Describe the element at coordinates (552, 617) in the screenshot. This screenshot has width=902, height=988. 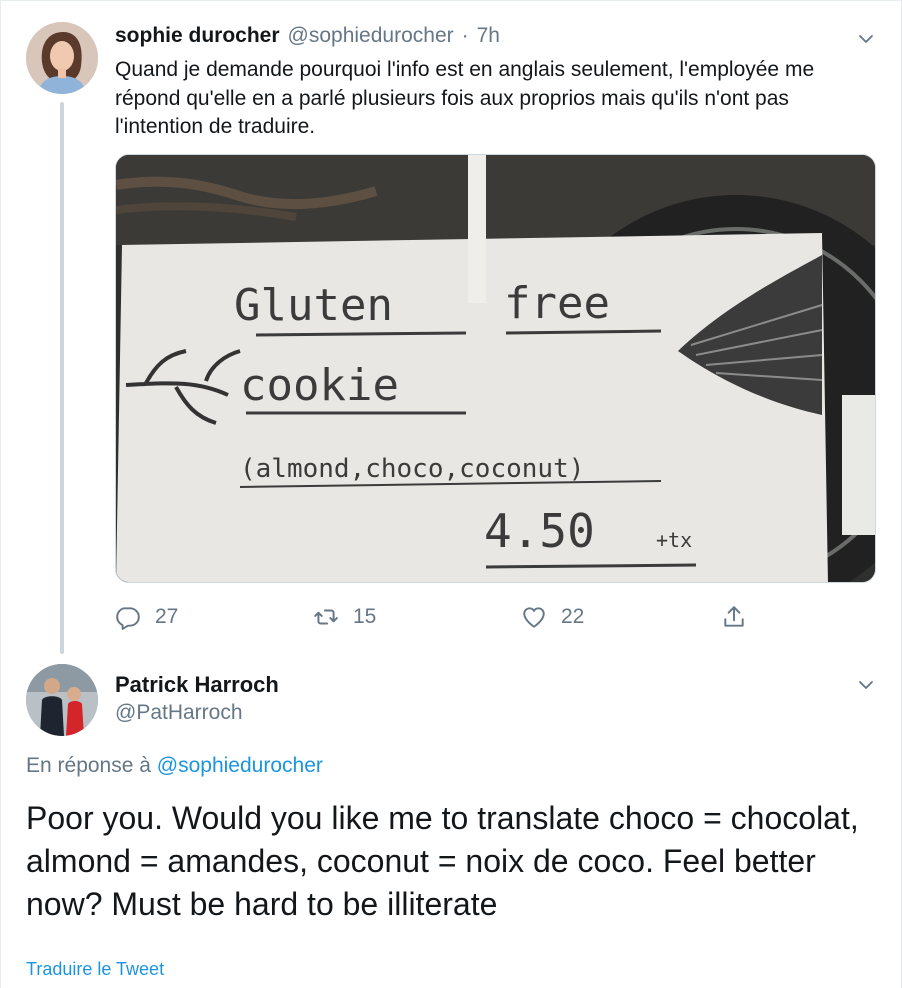
I see `like-button: 22` at that location.